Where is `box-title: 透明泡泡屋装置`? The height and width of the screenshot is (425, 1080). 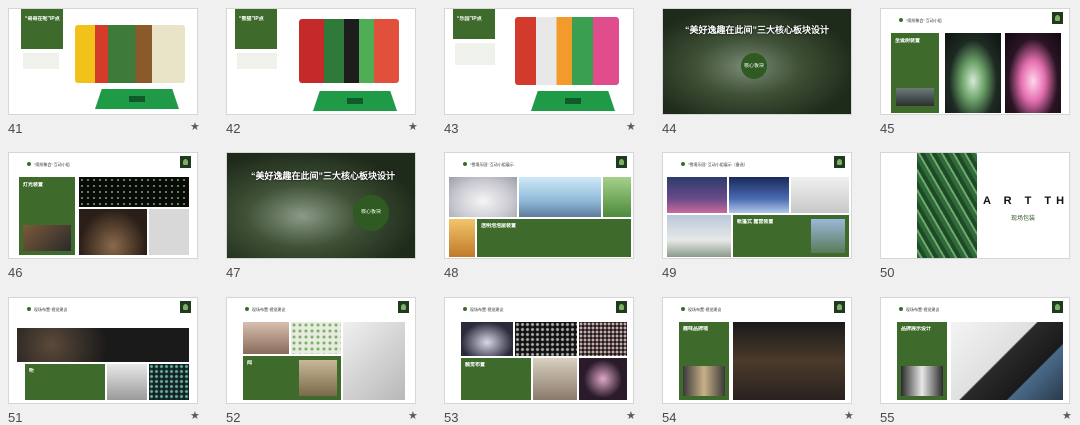 box-title: 透明泡泡屋装置 is located at coordinates (499, 226).